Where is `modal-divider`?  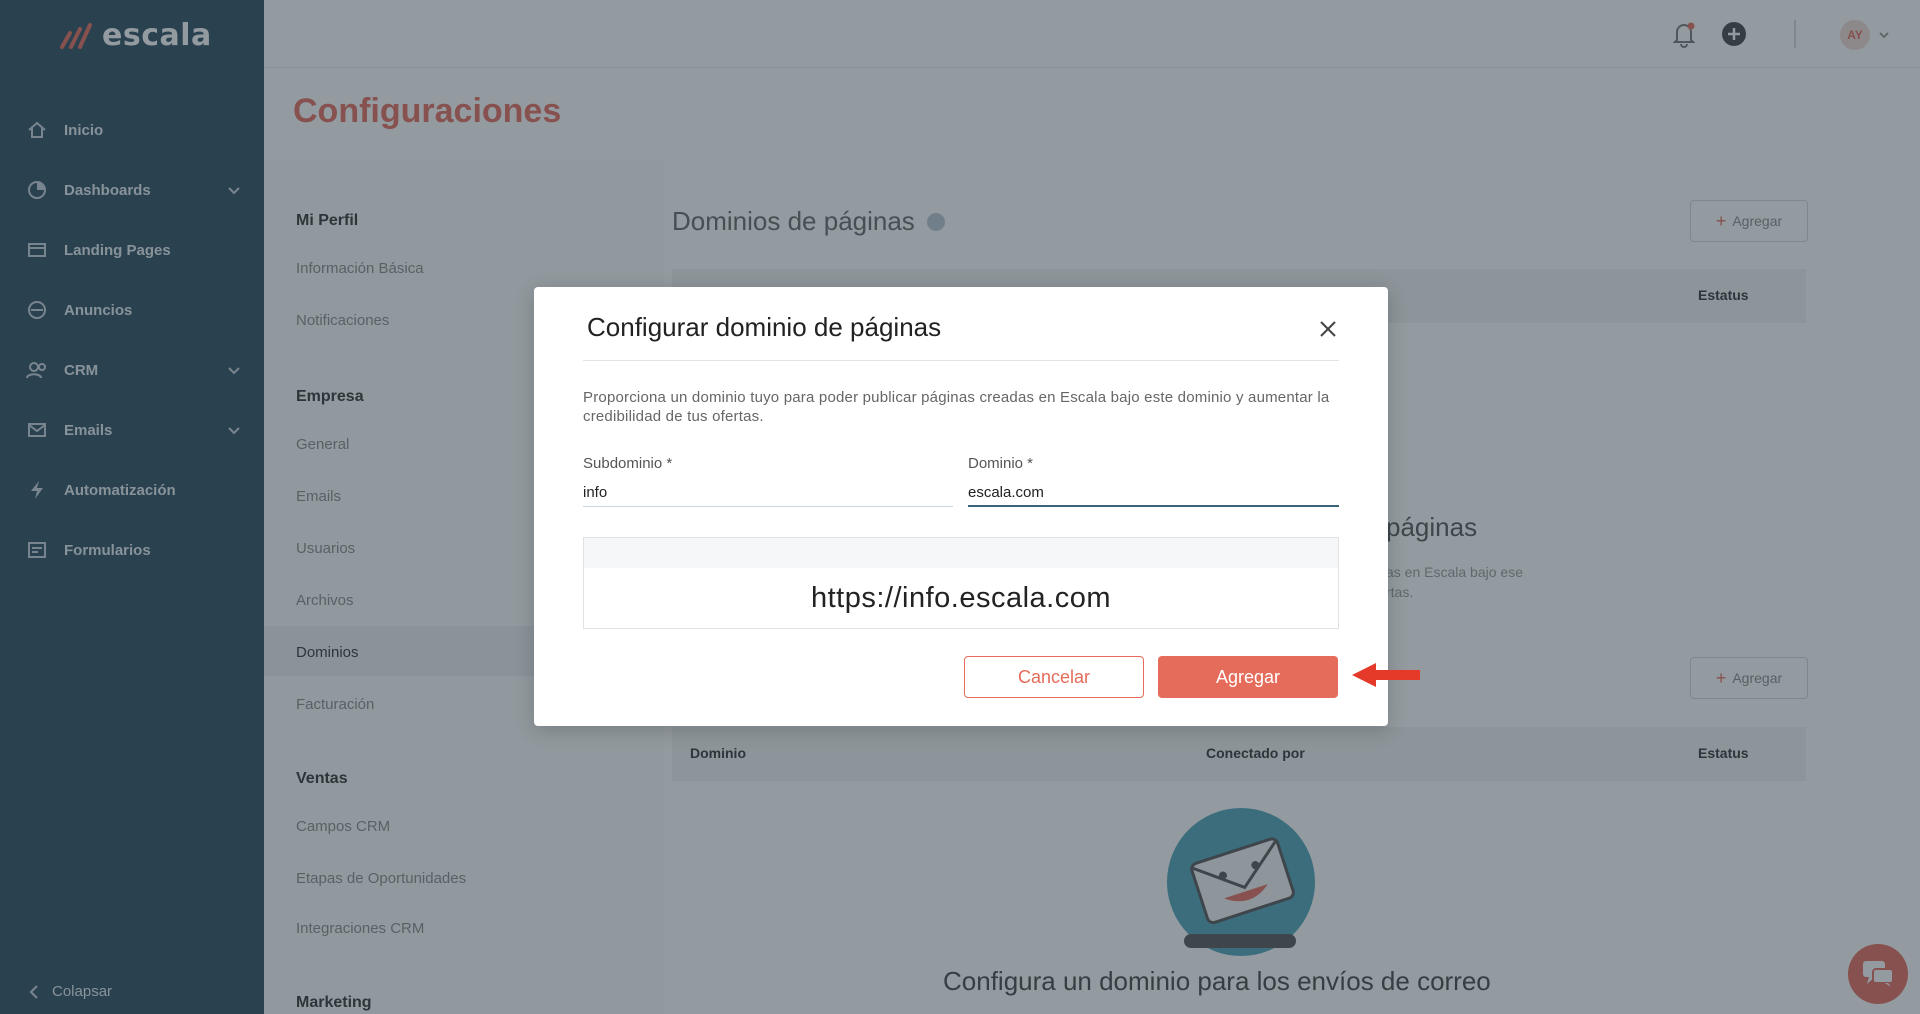 modal-divider is located at coordinates (961, 360).